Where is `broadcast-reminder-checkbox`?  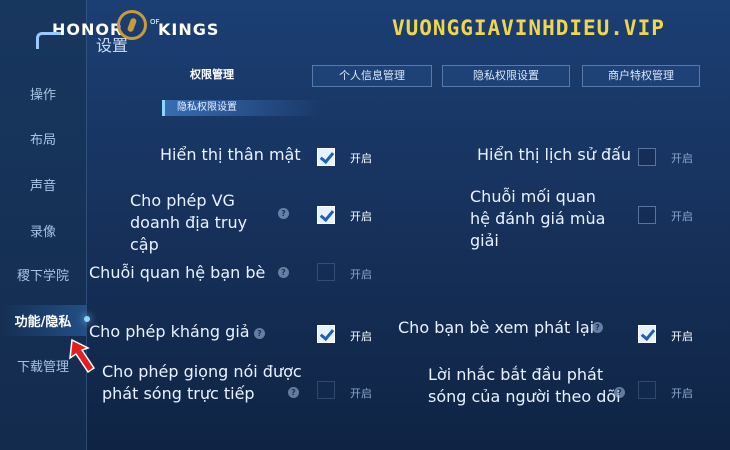
broadcast-reminder-checkbox is located at coordinates (647, 390).